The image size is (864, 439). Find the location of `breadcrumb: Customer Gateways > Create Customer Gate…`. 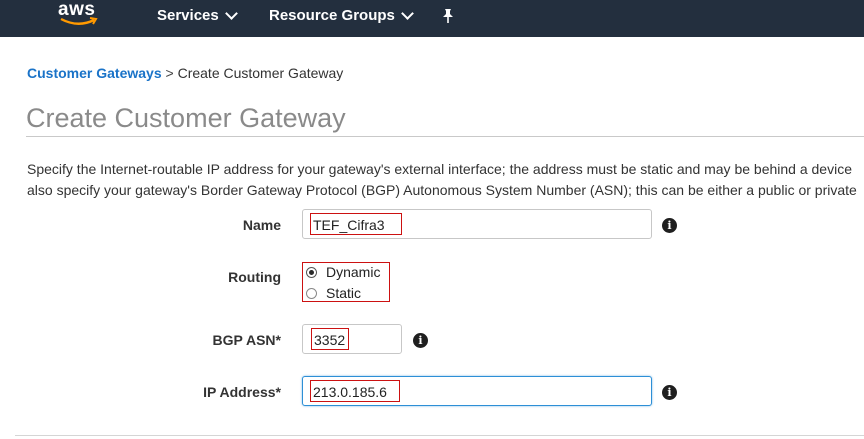

breadcrumb: Customer Gateways > Create Customer Gate… is located at coordinates (185, 73).